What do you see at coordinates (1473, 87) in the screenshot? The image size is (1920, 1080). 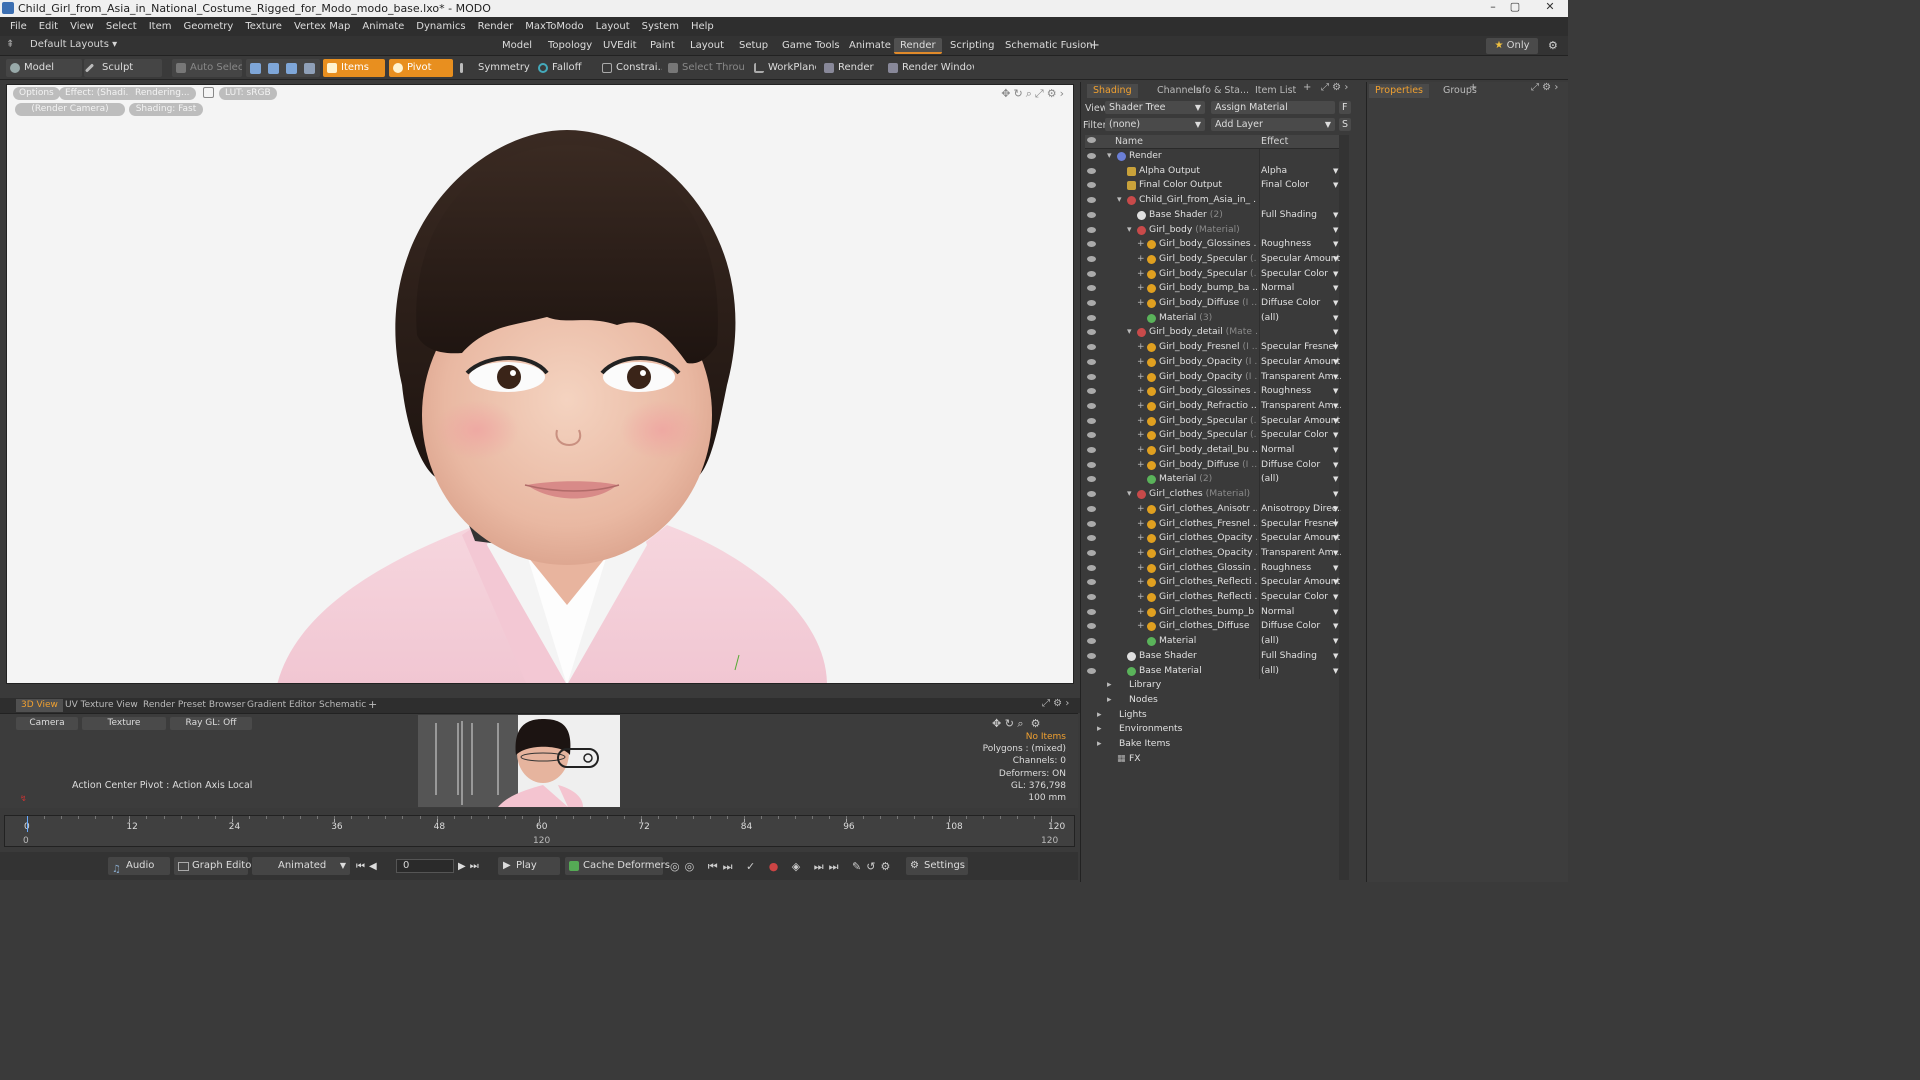 I see `add-properties-tab-button: +` at bounding box center [1473, 87].